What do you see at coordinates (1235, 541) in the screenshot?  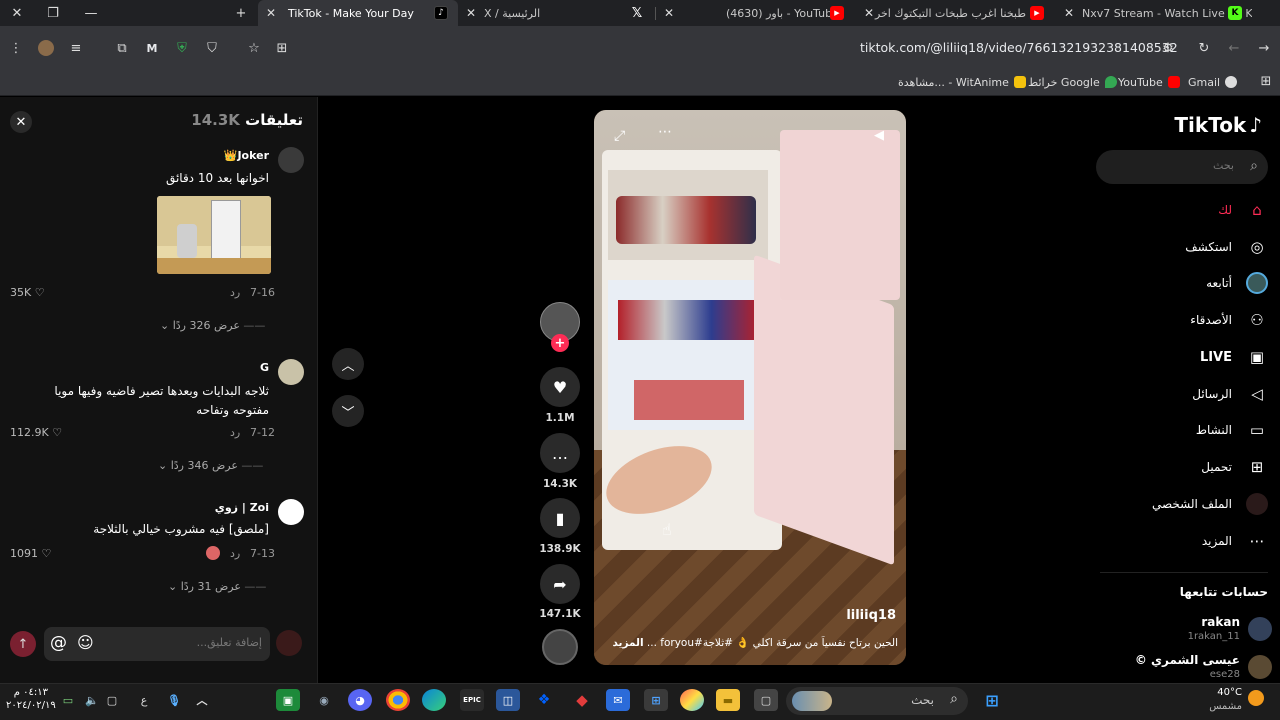 I see `nav-more: ⋯ المزيد` at bounding box center [1235, 541].